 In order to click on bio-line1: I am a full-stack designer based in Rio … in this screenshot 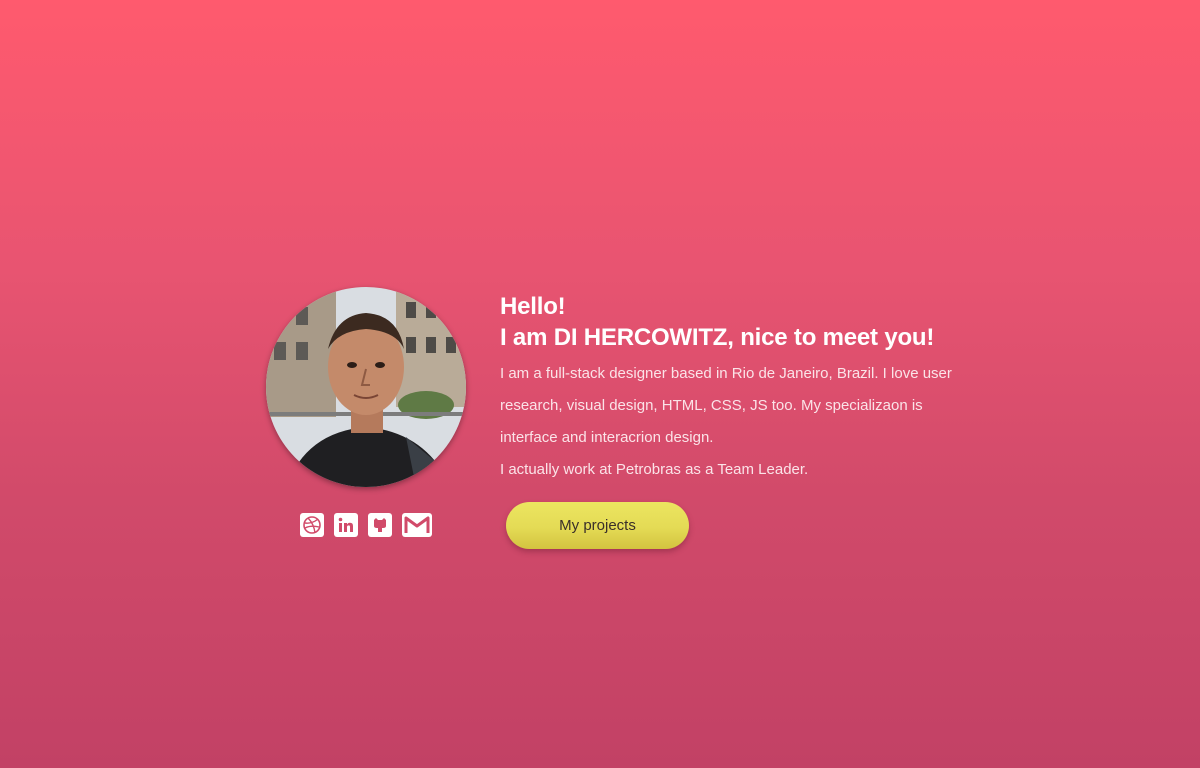, I will do `click(726, 373)`.